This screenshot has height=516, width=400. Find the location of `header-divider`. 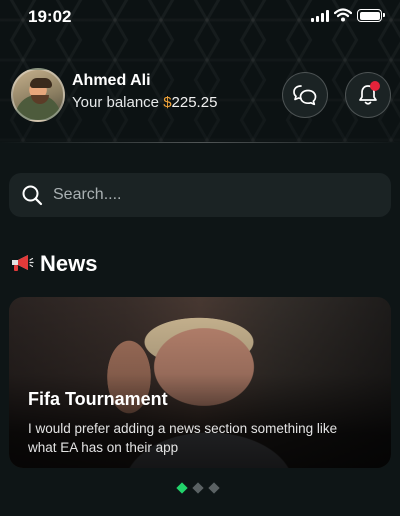

header-divider is located at coordinates (200, 142).